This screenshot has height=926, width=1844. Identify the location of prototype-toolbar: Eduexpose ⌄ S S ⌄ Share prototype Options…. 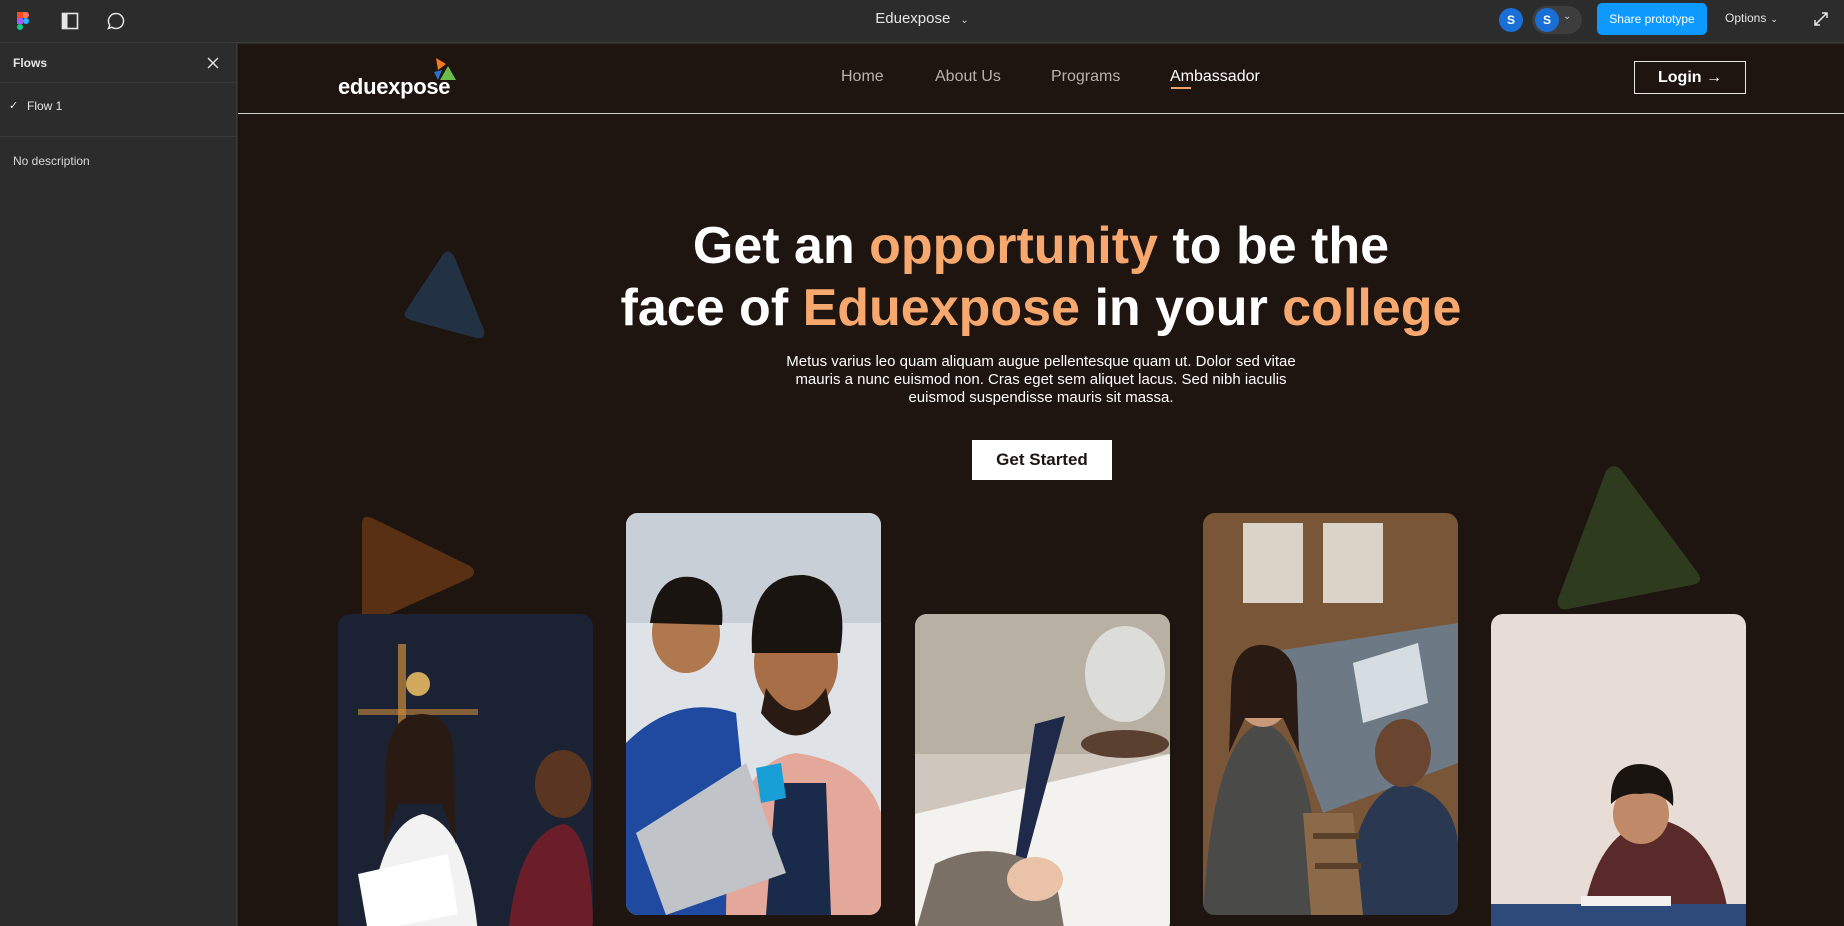
(922, 21).